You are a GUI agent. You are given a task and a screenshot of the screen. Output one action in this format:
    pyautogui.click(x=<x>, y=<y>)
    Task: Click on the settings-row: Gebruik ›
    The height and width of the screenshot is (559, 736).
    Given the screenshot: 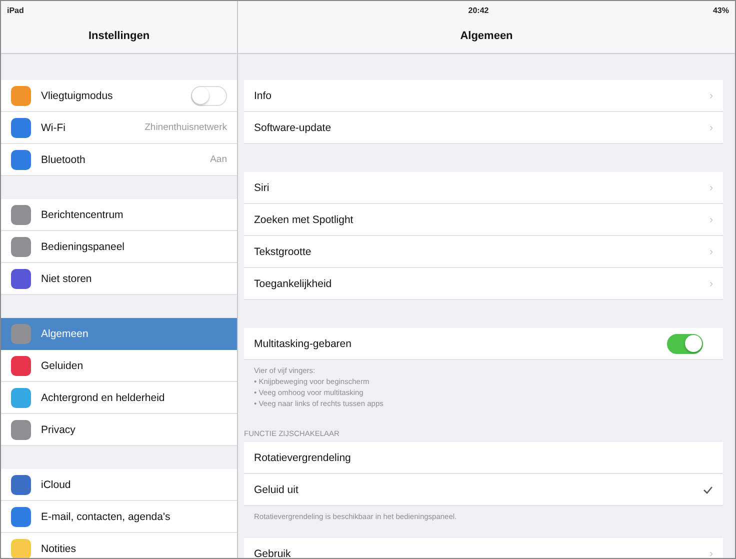 What is the action you would take?
    pyautogui.click(x=483, y=548)
    